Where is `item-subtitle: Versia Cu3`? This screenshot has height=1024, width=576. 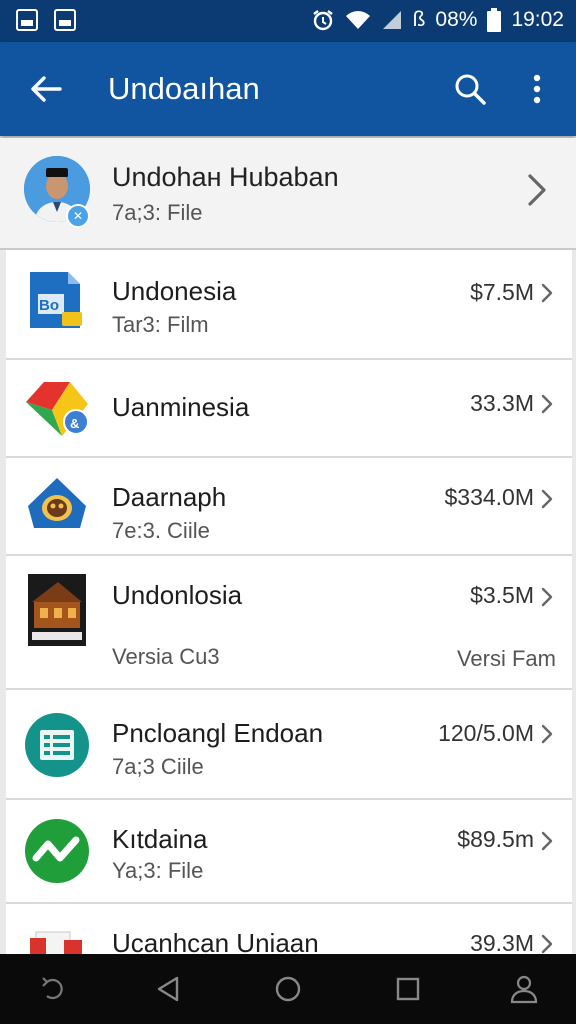
item-subtitle: Versia Cu3 is located at coordinates (166, 656).